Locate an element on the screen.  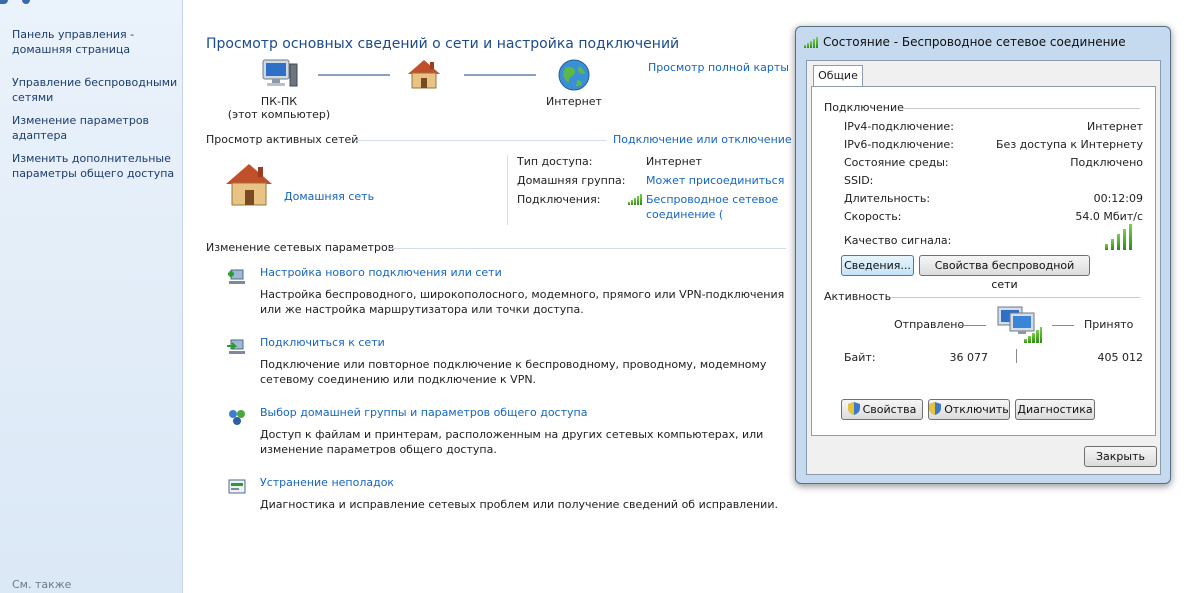
homegroup-icon is located at coordinates (237, 417).